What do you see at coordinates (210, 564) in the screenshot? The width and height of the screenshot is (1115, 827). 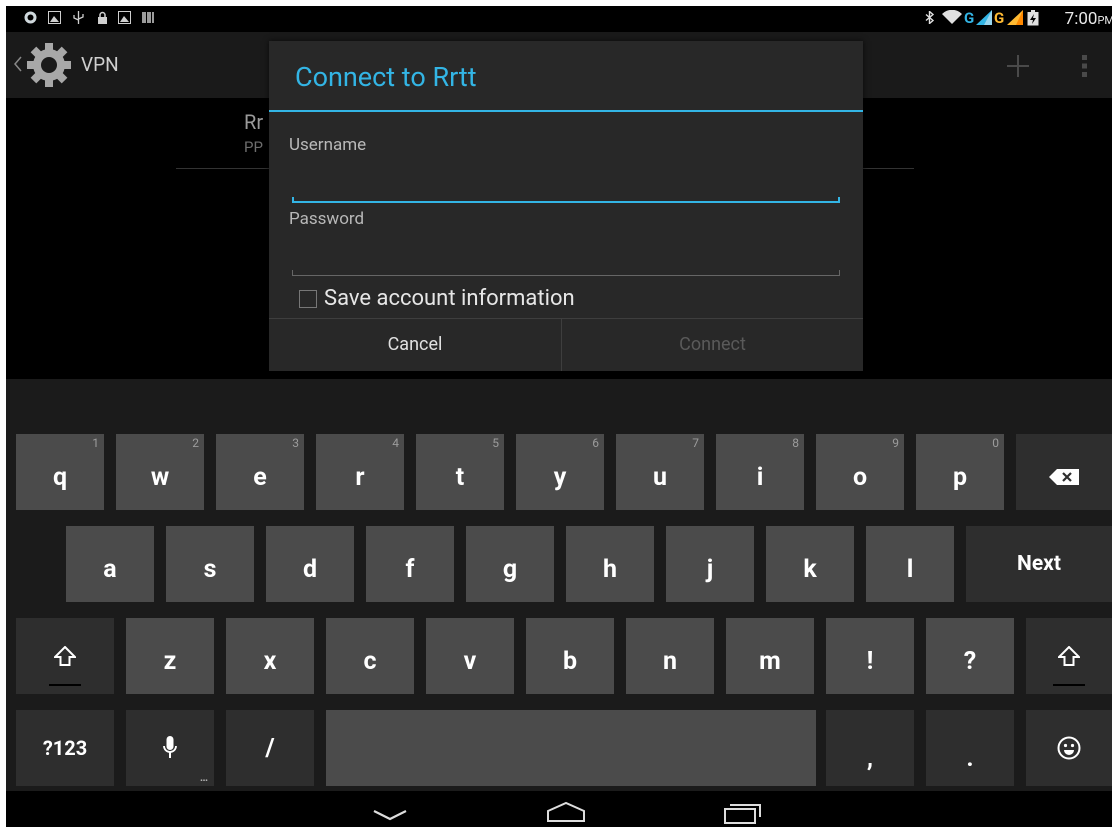 I see `key-s: s` at bounding box center [210, 564].